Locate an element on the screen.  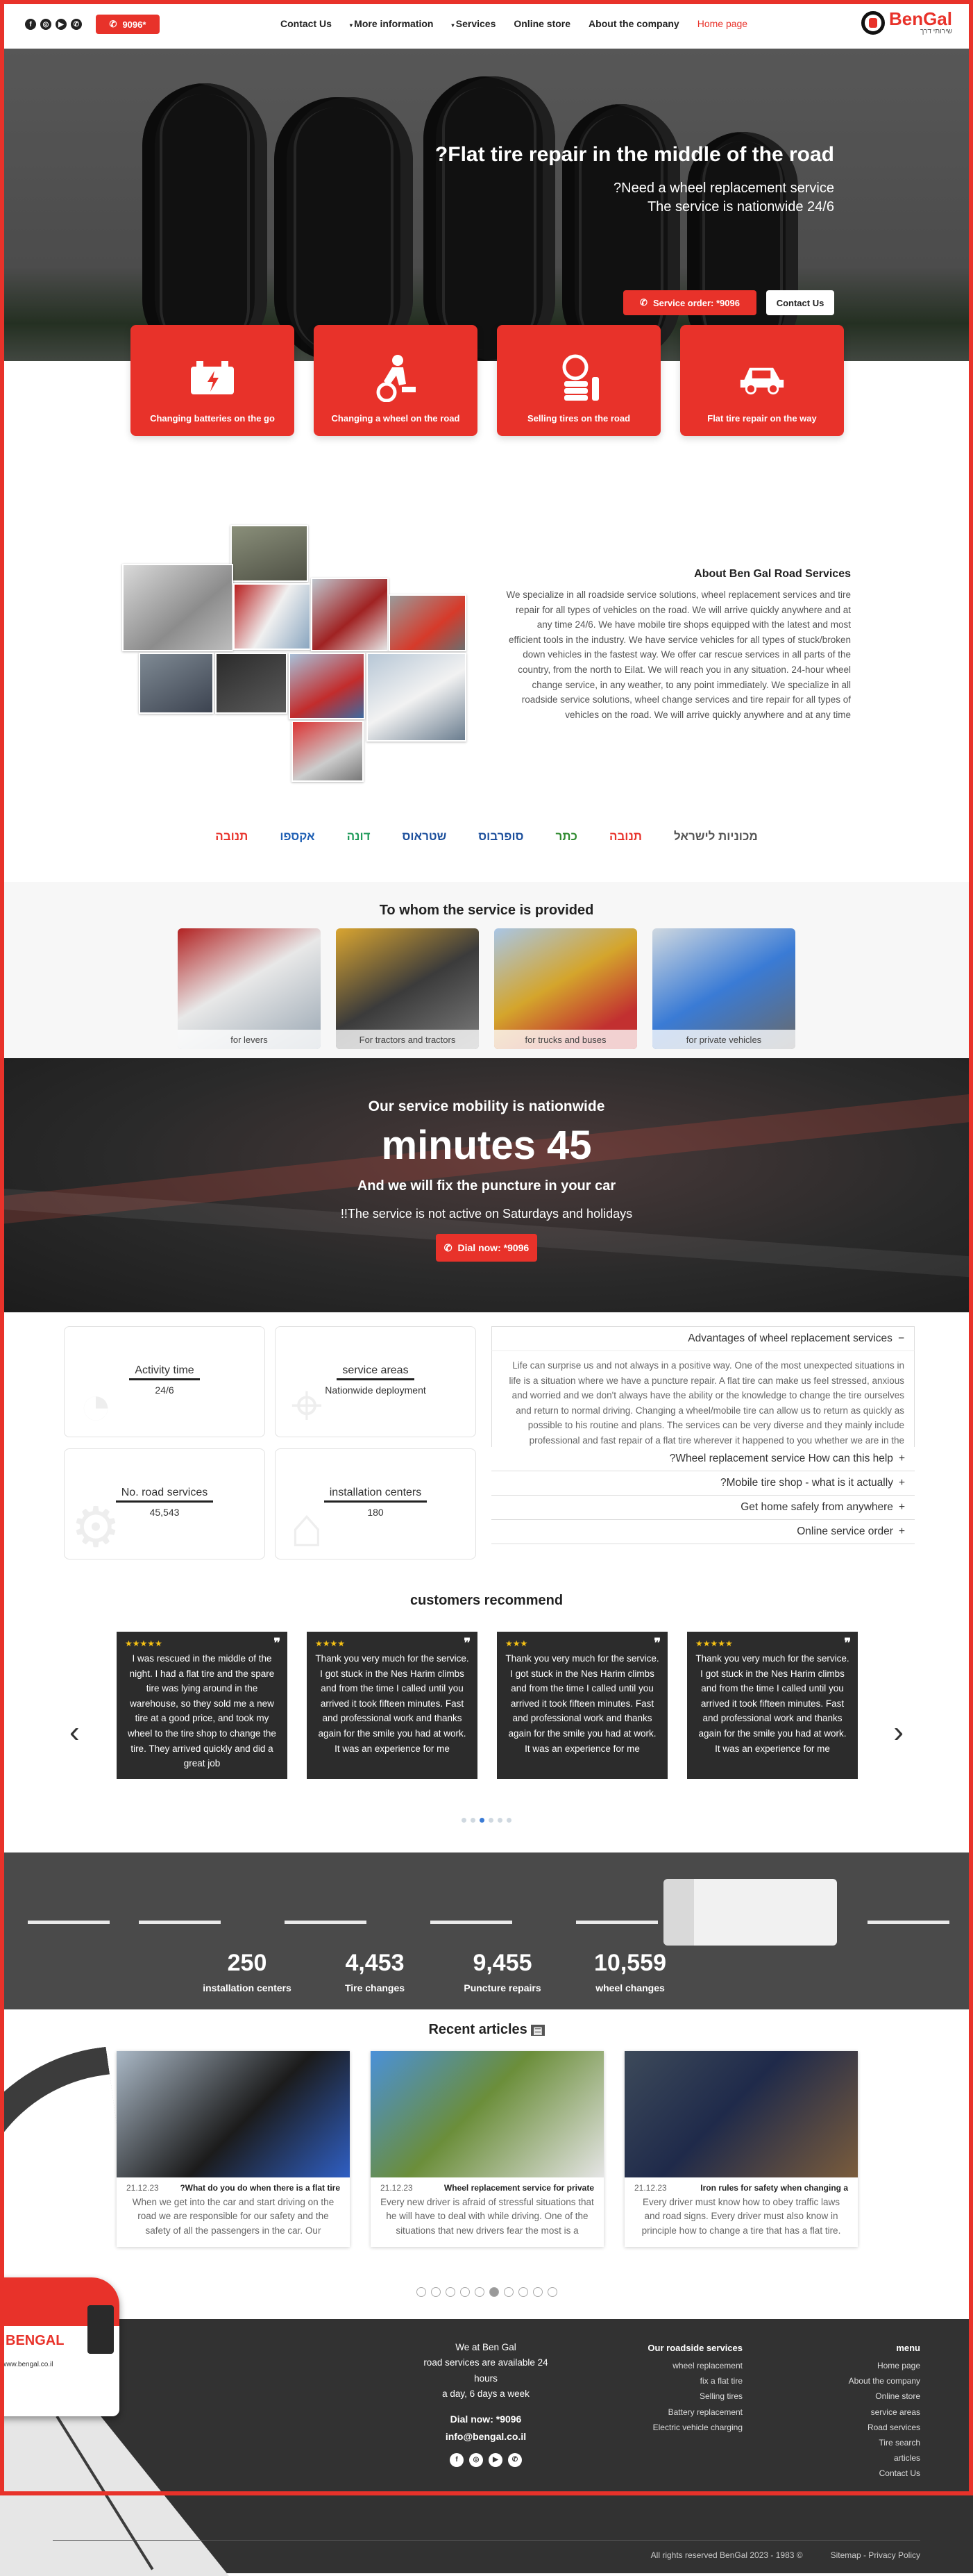
dial-now-button: ✆ Dial now: *9096 is located at coordinates (486, 1248).